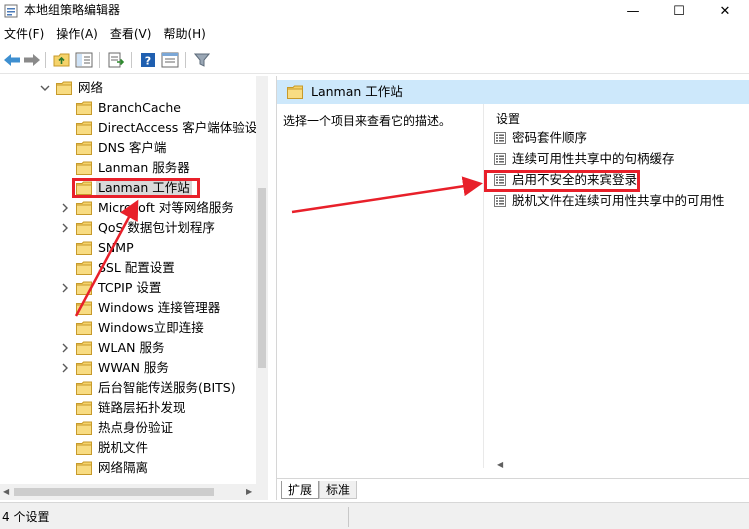 This screenshot has width=749, height=529. Describe the element at coordinates (128, 268) in the screenshot. I see `tree-item: SSL 配置设置` at that location.